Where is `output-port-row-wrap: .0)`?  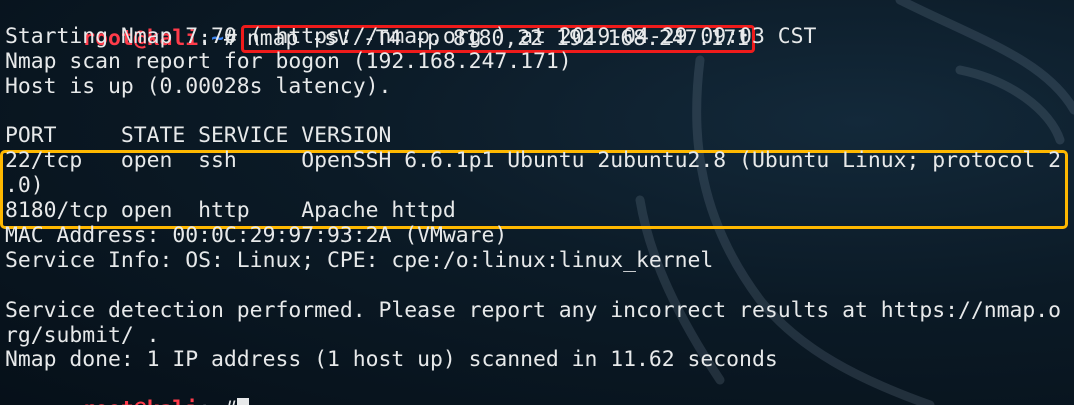
output-port-row-wrap: .0) is located at coordinates (24, 186).